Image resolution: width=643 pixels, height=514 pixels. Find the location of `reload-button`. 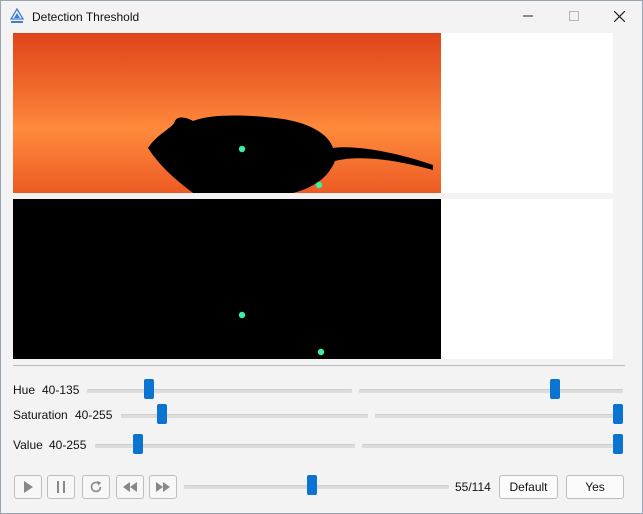

reload-button is located at coordinates (96, 487).